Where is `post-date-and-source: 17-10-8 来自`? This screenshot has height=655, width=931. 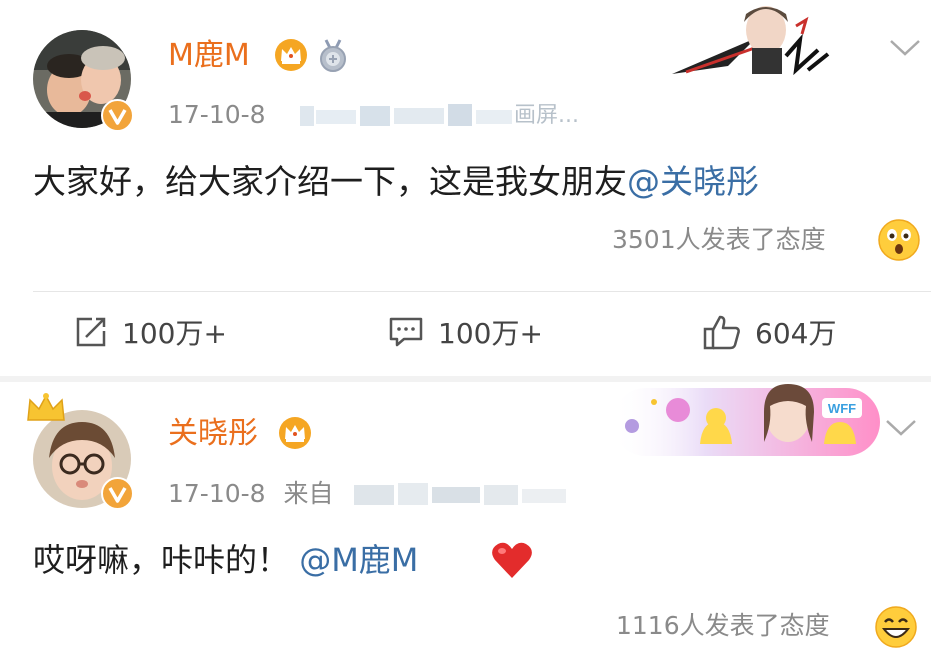 post-date-and-source: 17-10-8 来自 is located at coordinates (251, 494).